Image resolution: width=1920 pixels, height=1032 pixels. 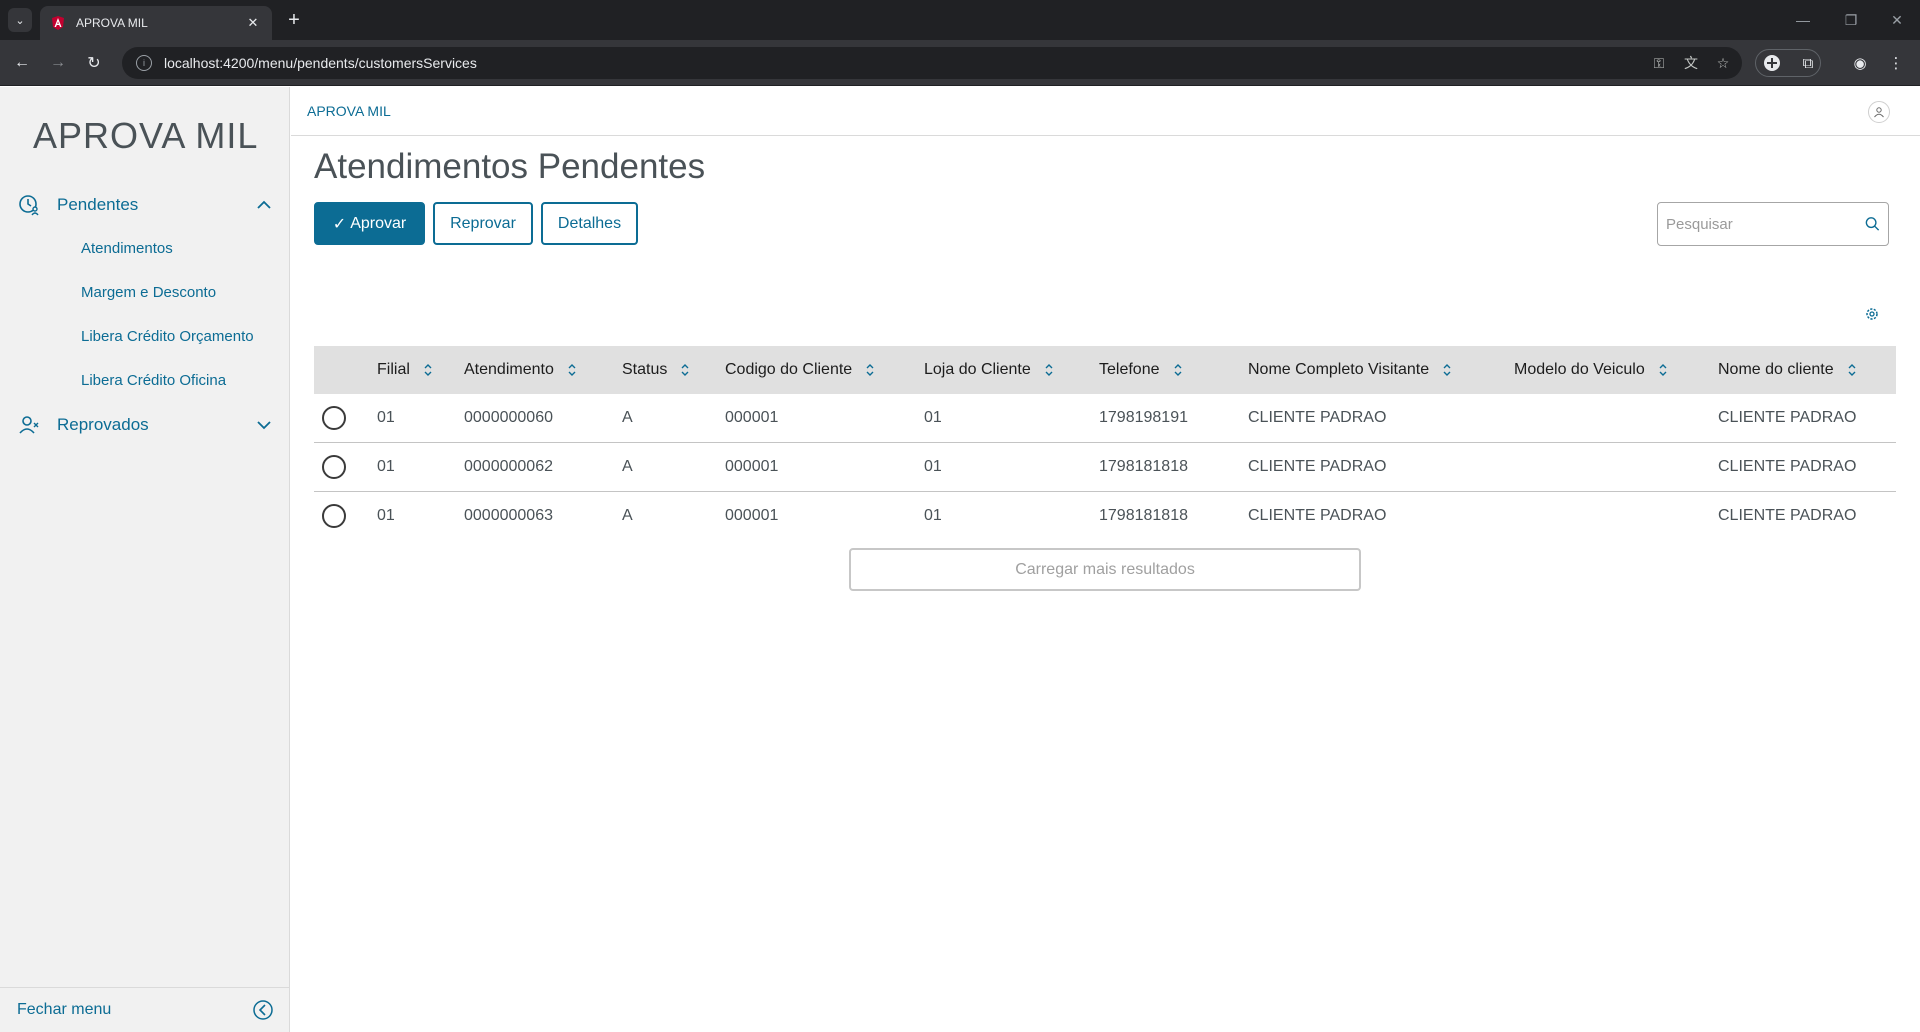 What do you see at coordinates (1872, 314) in the screenshot?
I see `gear-icon` at bounding box center [1872, 314].